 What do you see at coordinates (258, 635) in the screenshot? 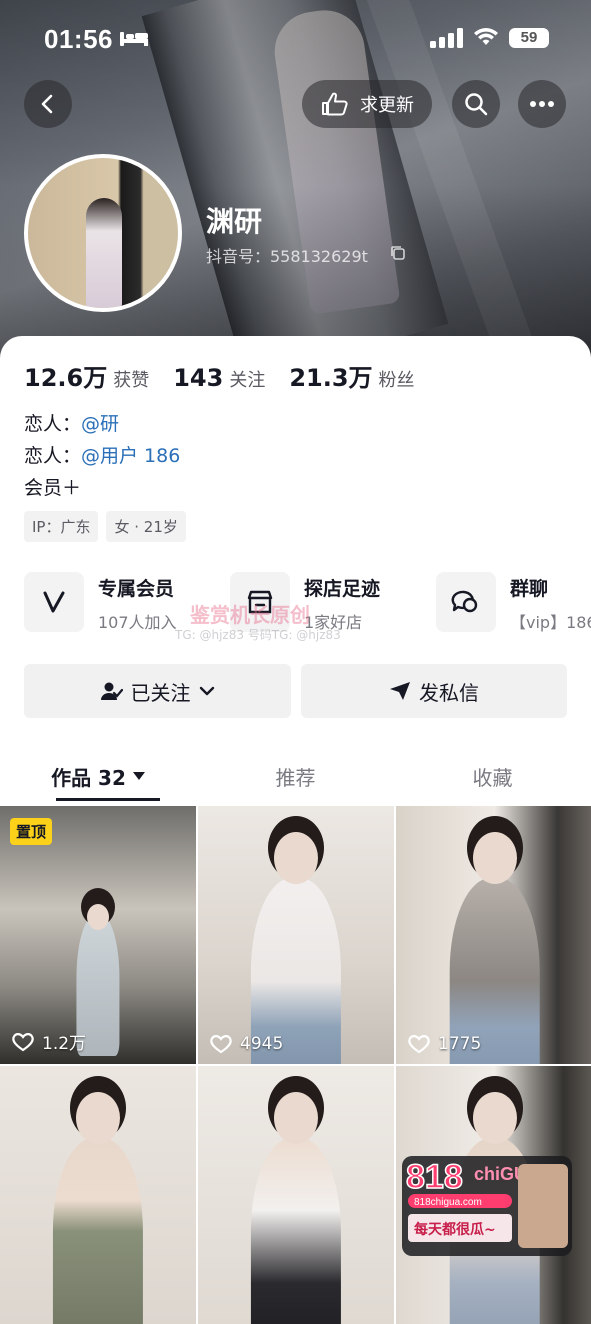
I see `watermark-contact: TG: @hjz83 号码TG: @hjz83` at bounding box center [258, 635].